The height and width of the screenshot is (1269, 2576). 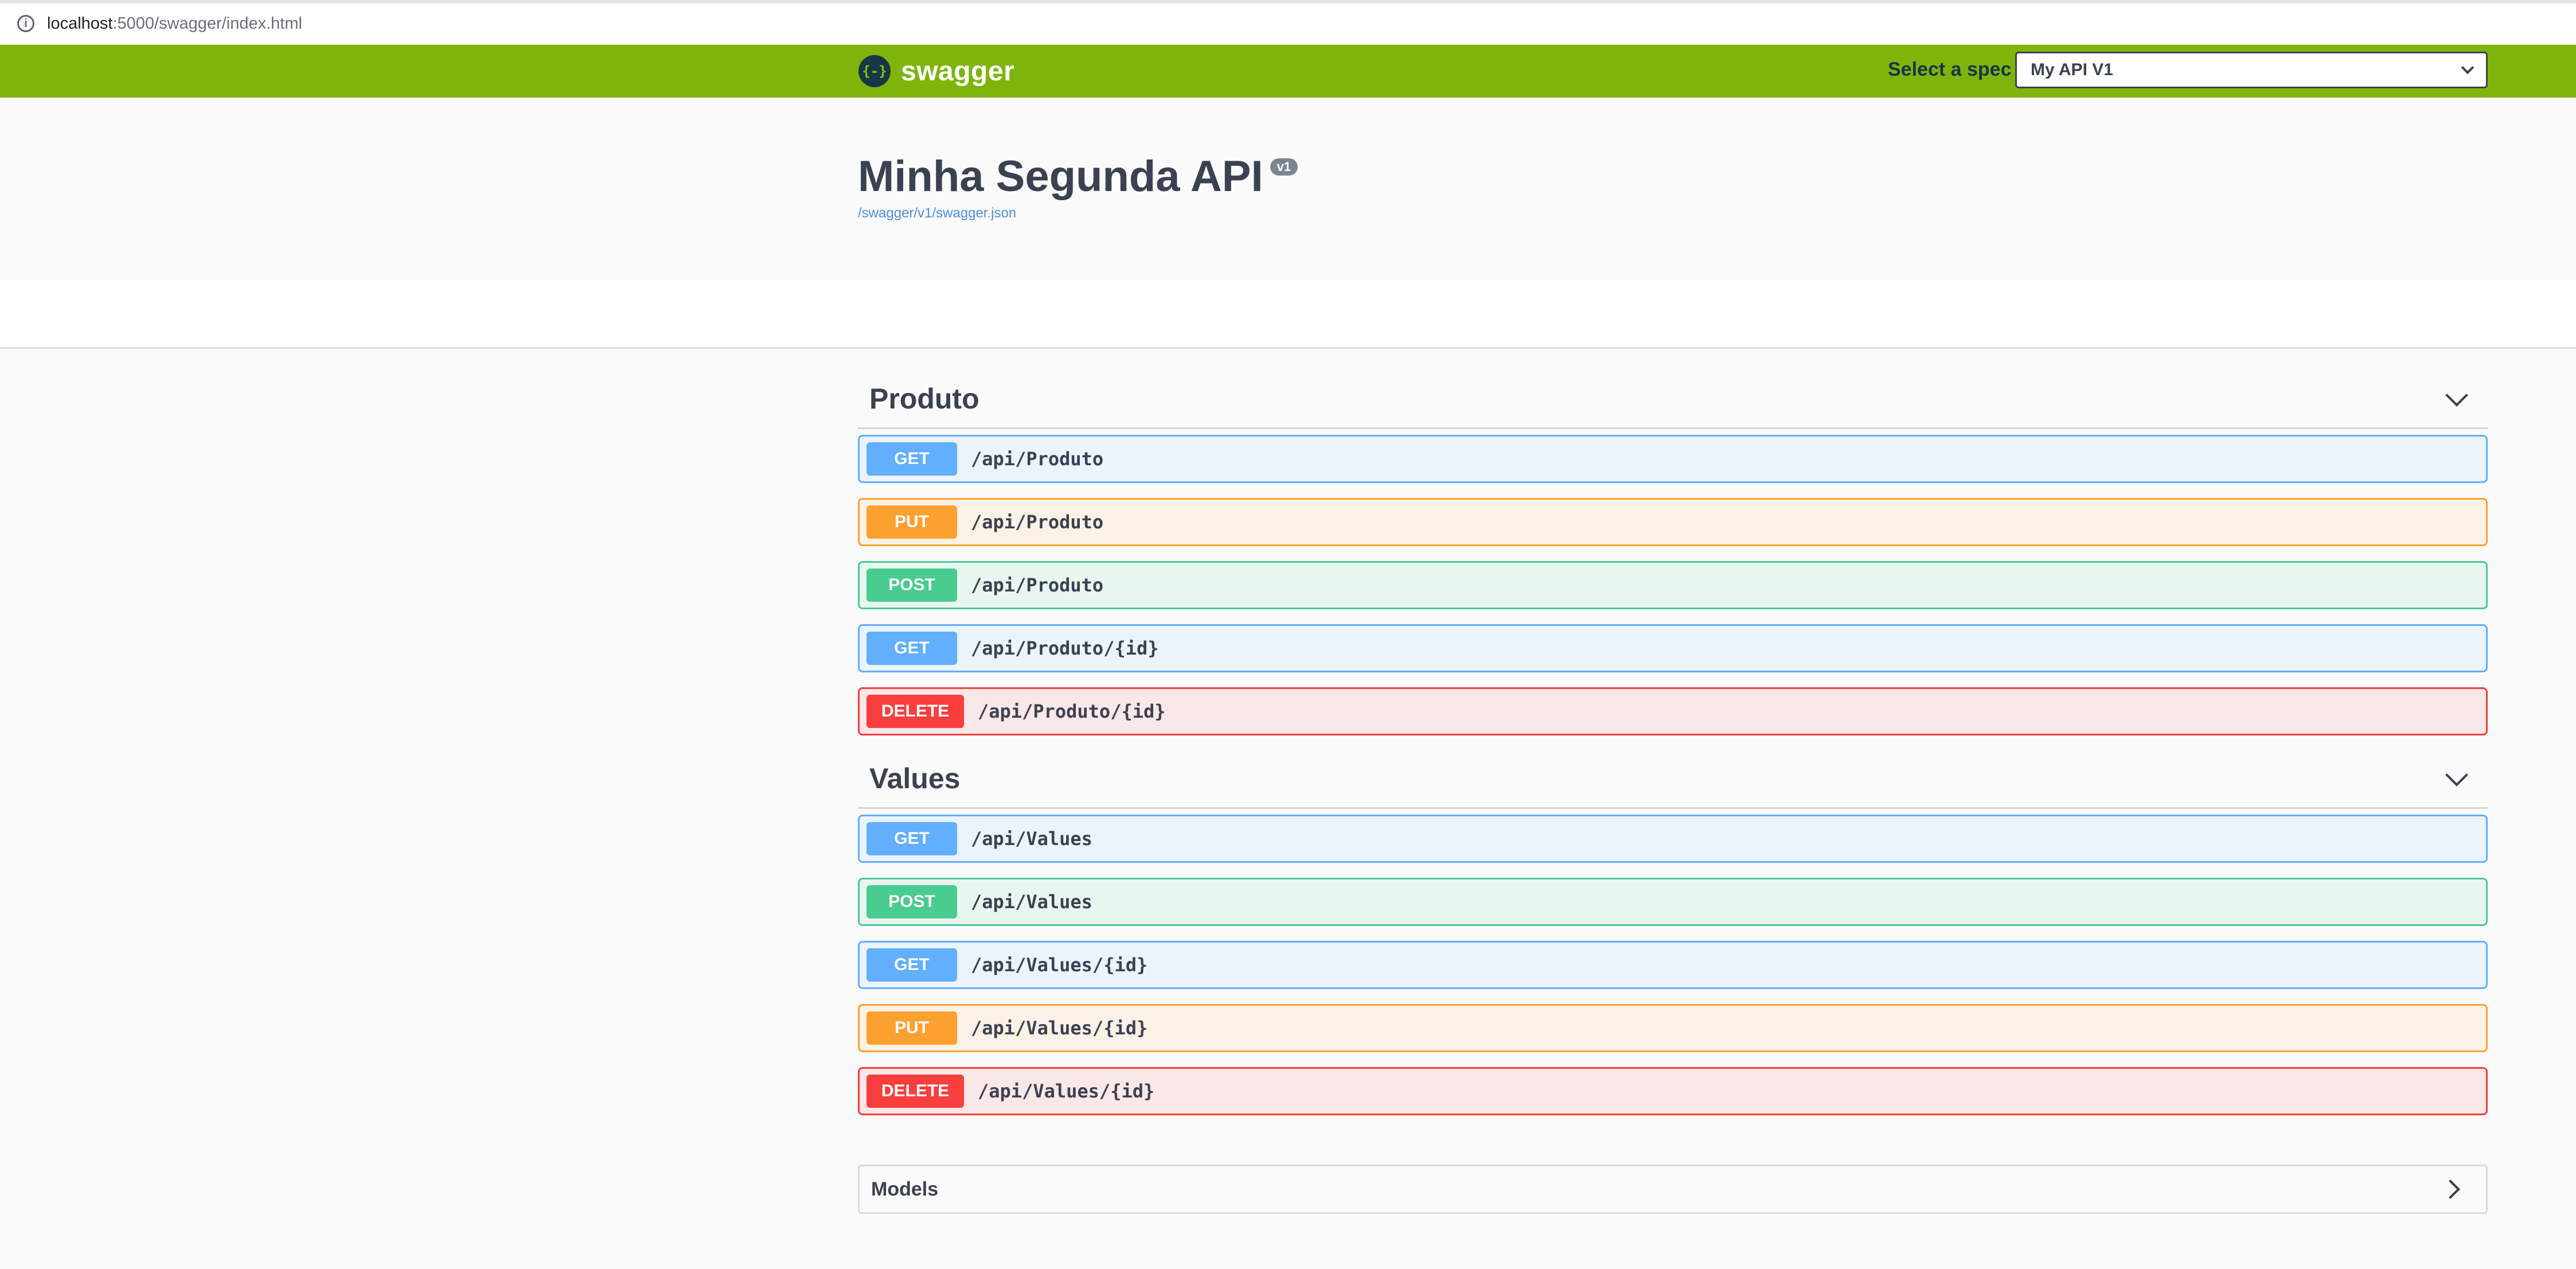 What do you see at coordinates (1061, 176) in the screenshot?
I see `page-title: Minha Segunda API` at bounding box center [1061, 176].